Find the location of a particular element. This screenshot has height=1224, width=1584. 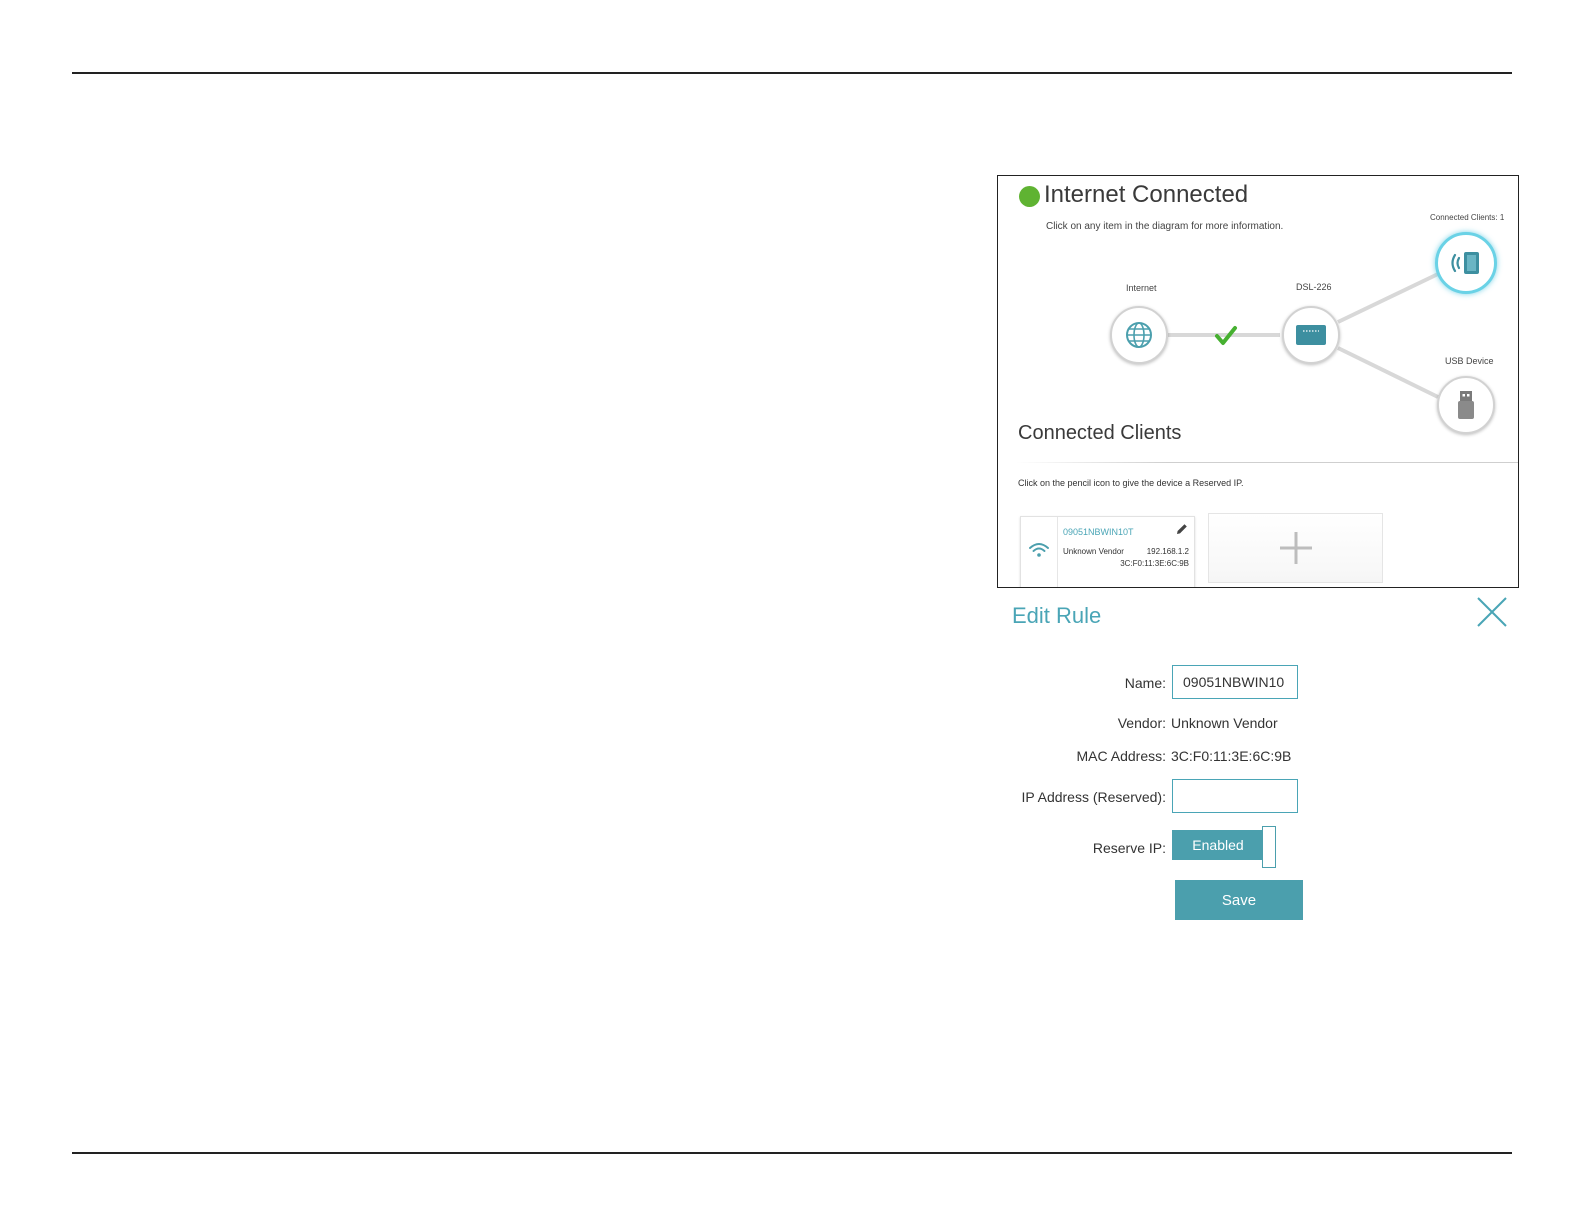

clients-link is located at coordinates (1388, 298).